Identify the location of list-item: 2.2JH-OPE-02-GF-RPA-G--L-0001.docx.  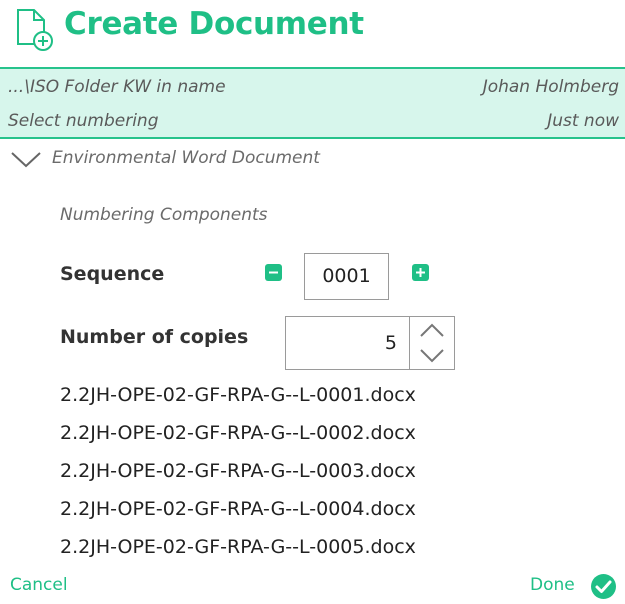
(238, 395).